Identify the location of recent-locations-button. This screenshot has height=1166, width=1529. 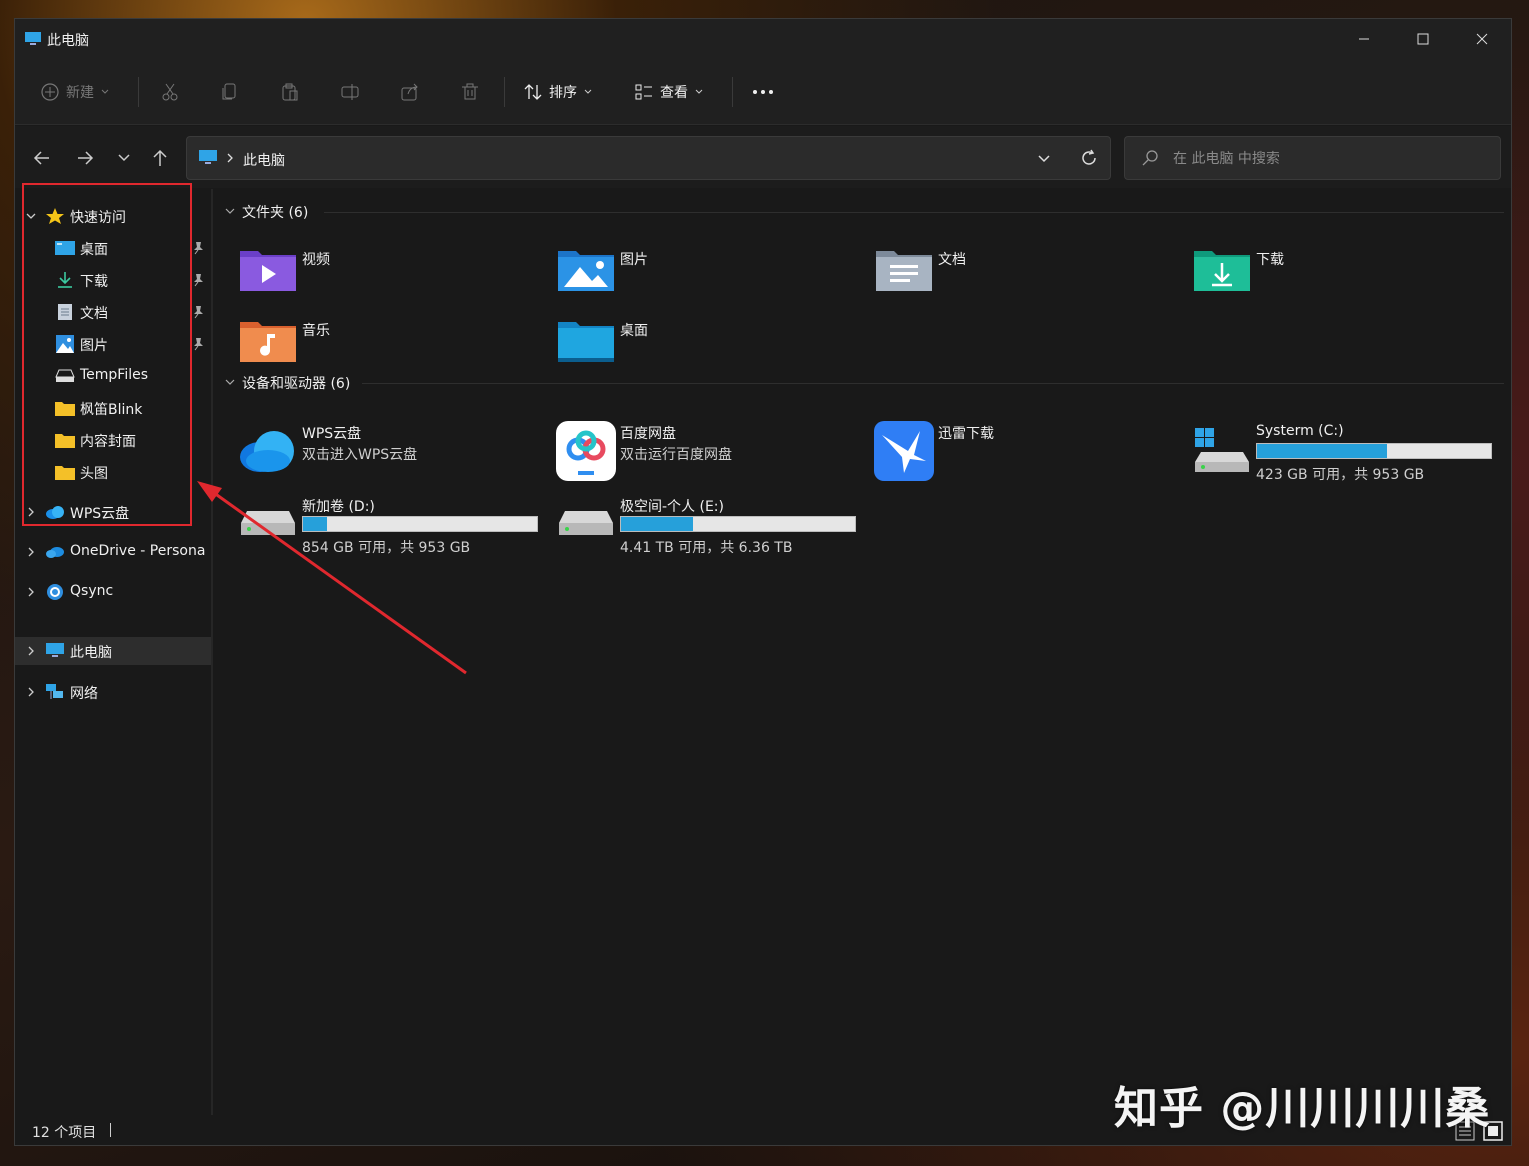
(124, 158).